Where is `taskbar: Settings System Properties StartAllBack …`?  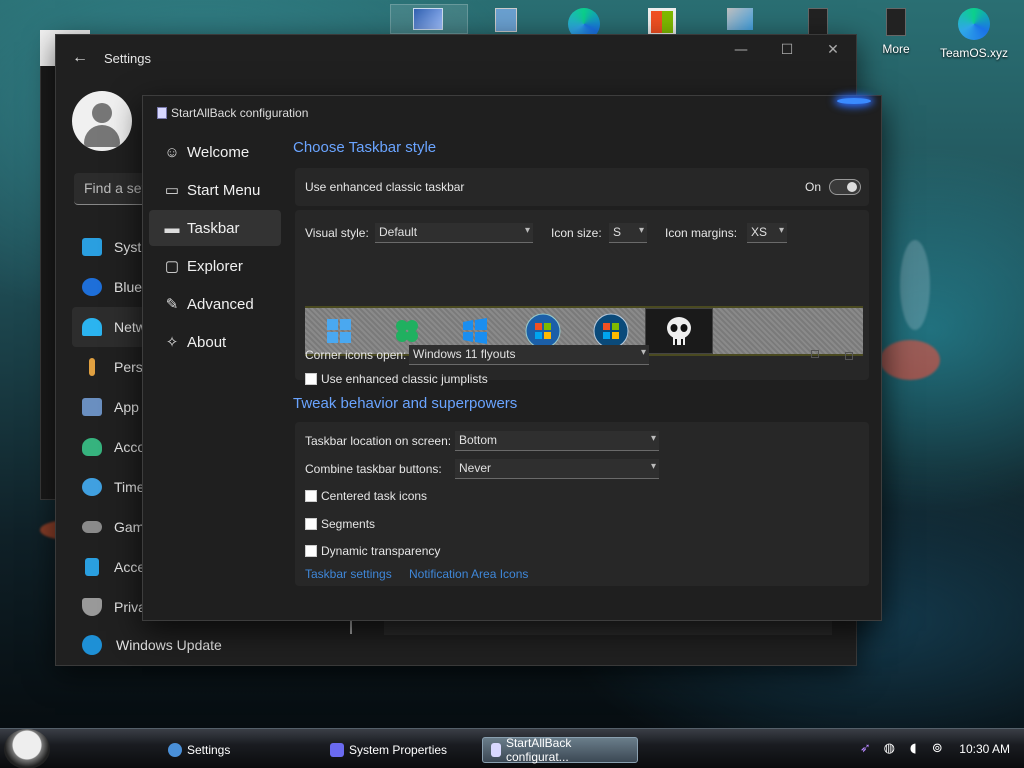 taskbar: Settings System Properties StartAllBack … is located at coordinates (512, 748).